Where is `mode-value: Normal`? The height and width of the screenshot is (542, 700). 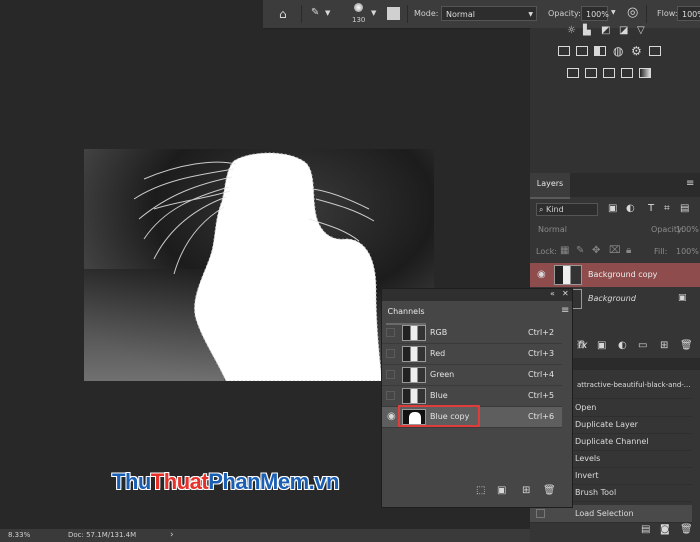
mode-value: Normal is located at coordinates (460, 14).